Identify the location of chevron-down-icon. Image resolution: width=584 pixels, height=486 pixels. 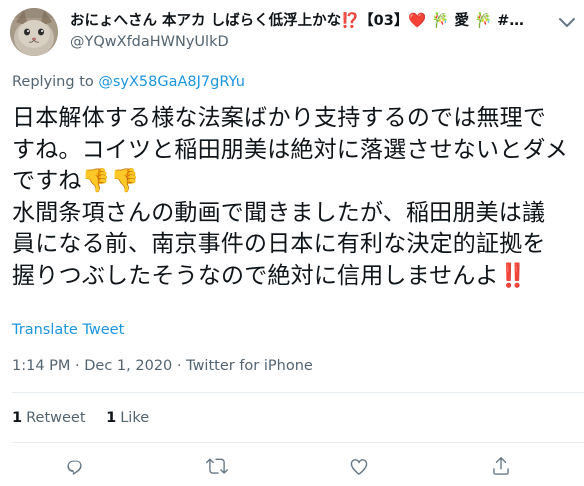
(567, 22).